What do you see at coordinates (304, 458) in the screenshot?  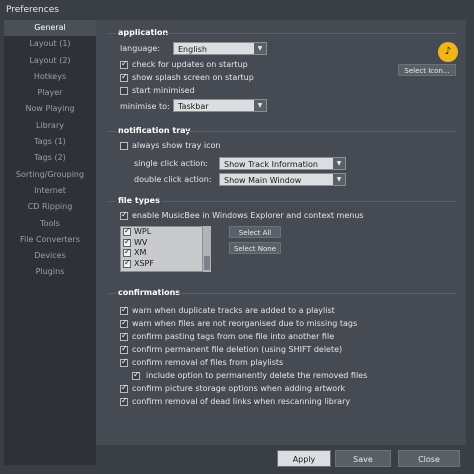 I see `apply-button: Apply` at bounding box center [304, 458].